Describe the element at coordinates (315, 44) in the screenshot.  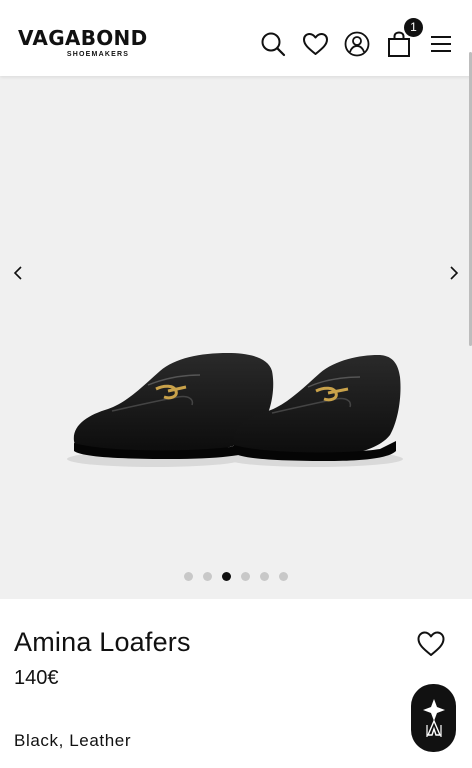
I see `wishlist-heart-icon` at that location.